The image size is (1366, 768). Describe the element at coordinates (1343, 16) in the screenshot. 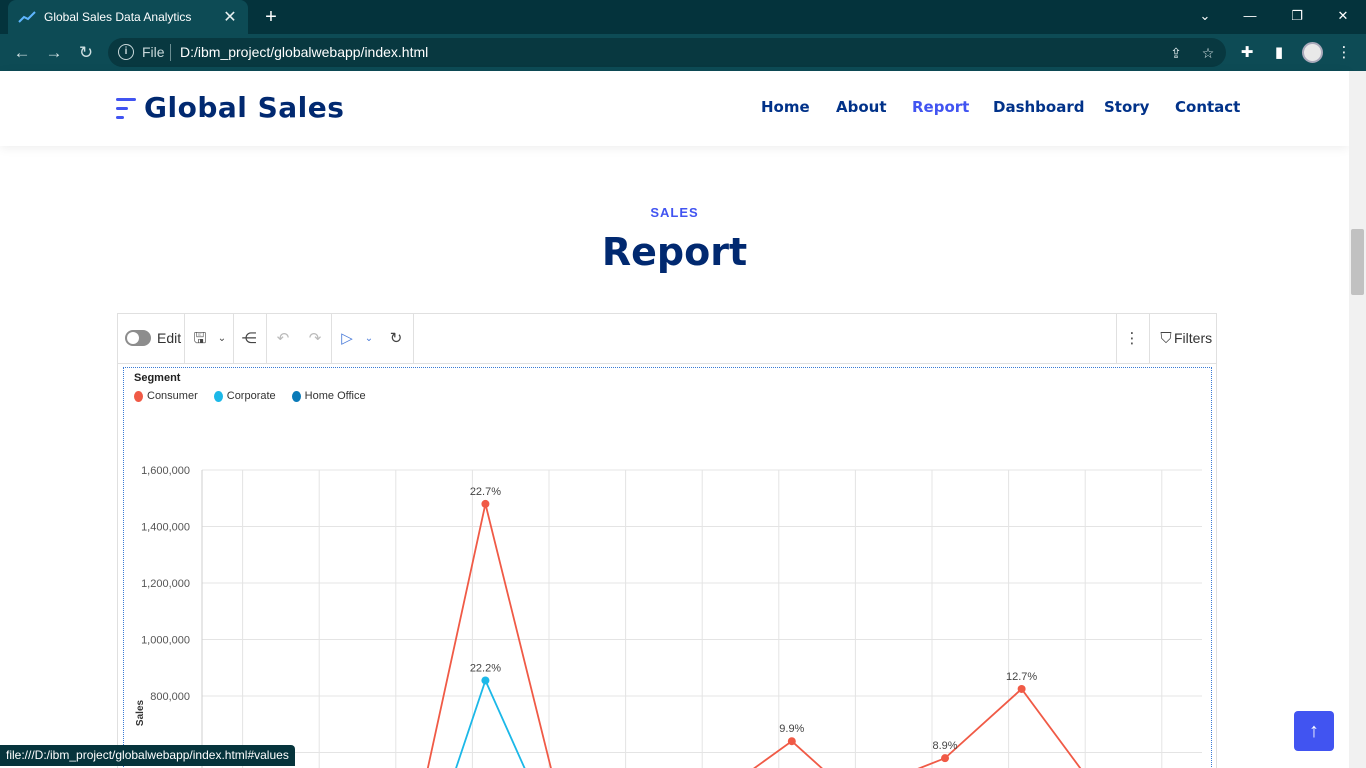

I see `close-window-icon: ✕` at that location.